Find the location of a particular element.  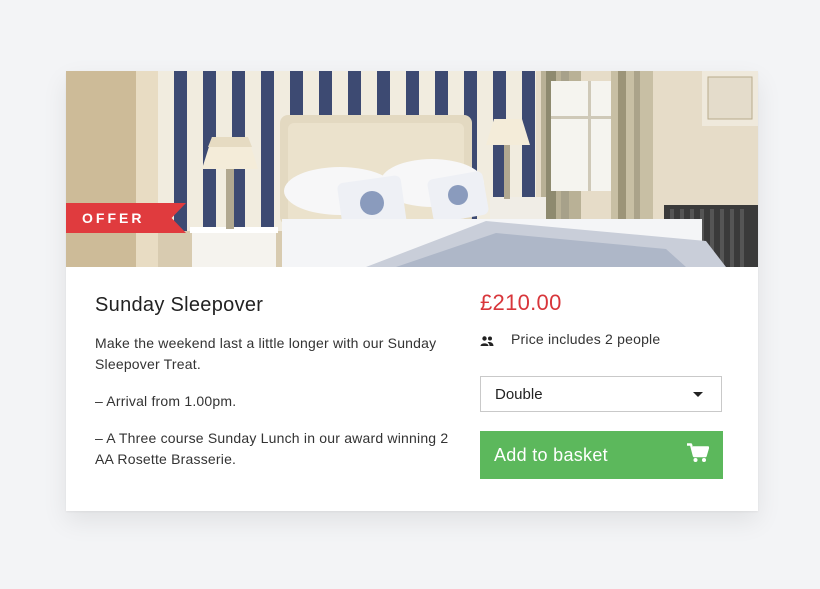

price: £210.00 is located at coordinates (521, 302).